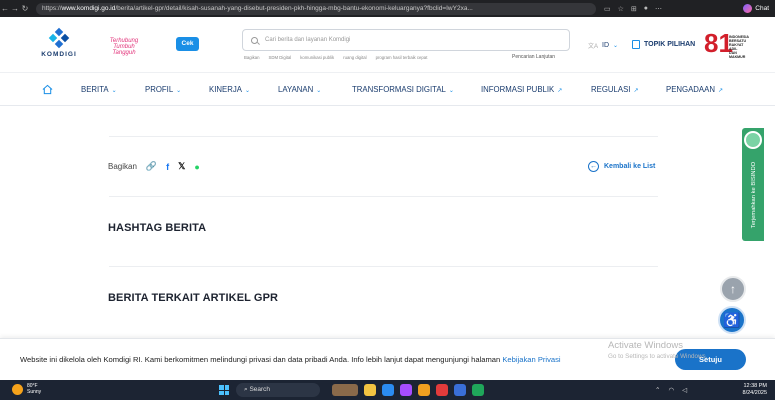 The width and height of the screenshot is (775, 400). Describe the element at coordinates (260, 389) in the screenshot. I see `taskbar-search-label: Search` at that location.